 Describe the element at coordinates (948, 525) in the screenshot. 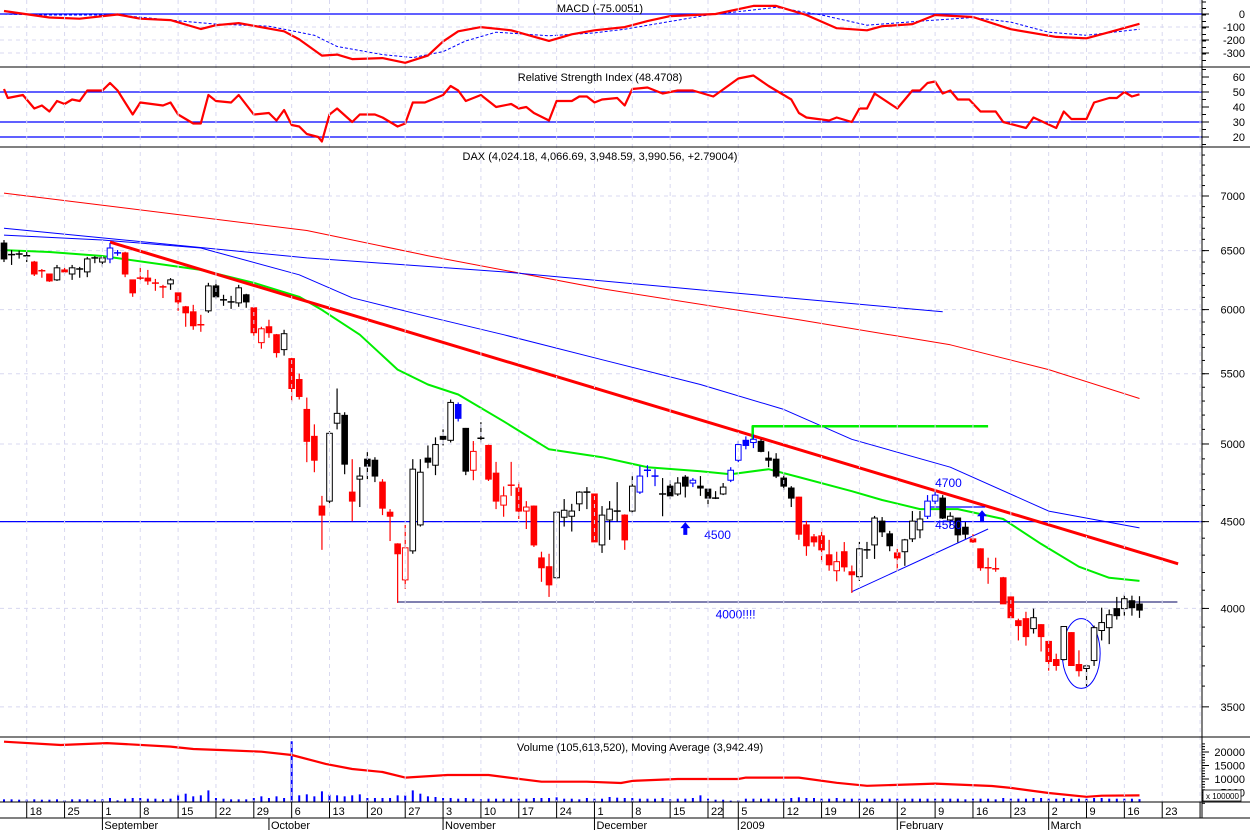

I see `annotation-label: 4580` at that location.